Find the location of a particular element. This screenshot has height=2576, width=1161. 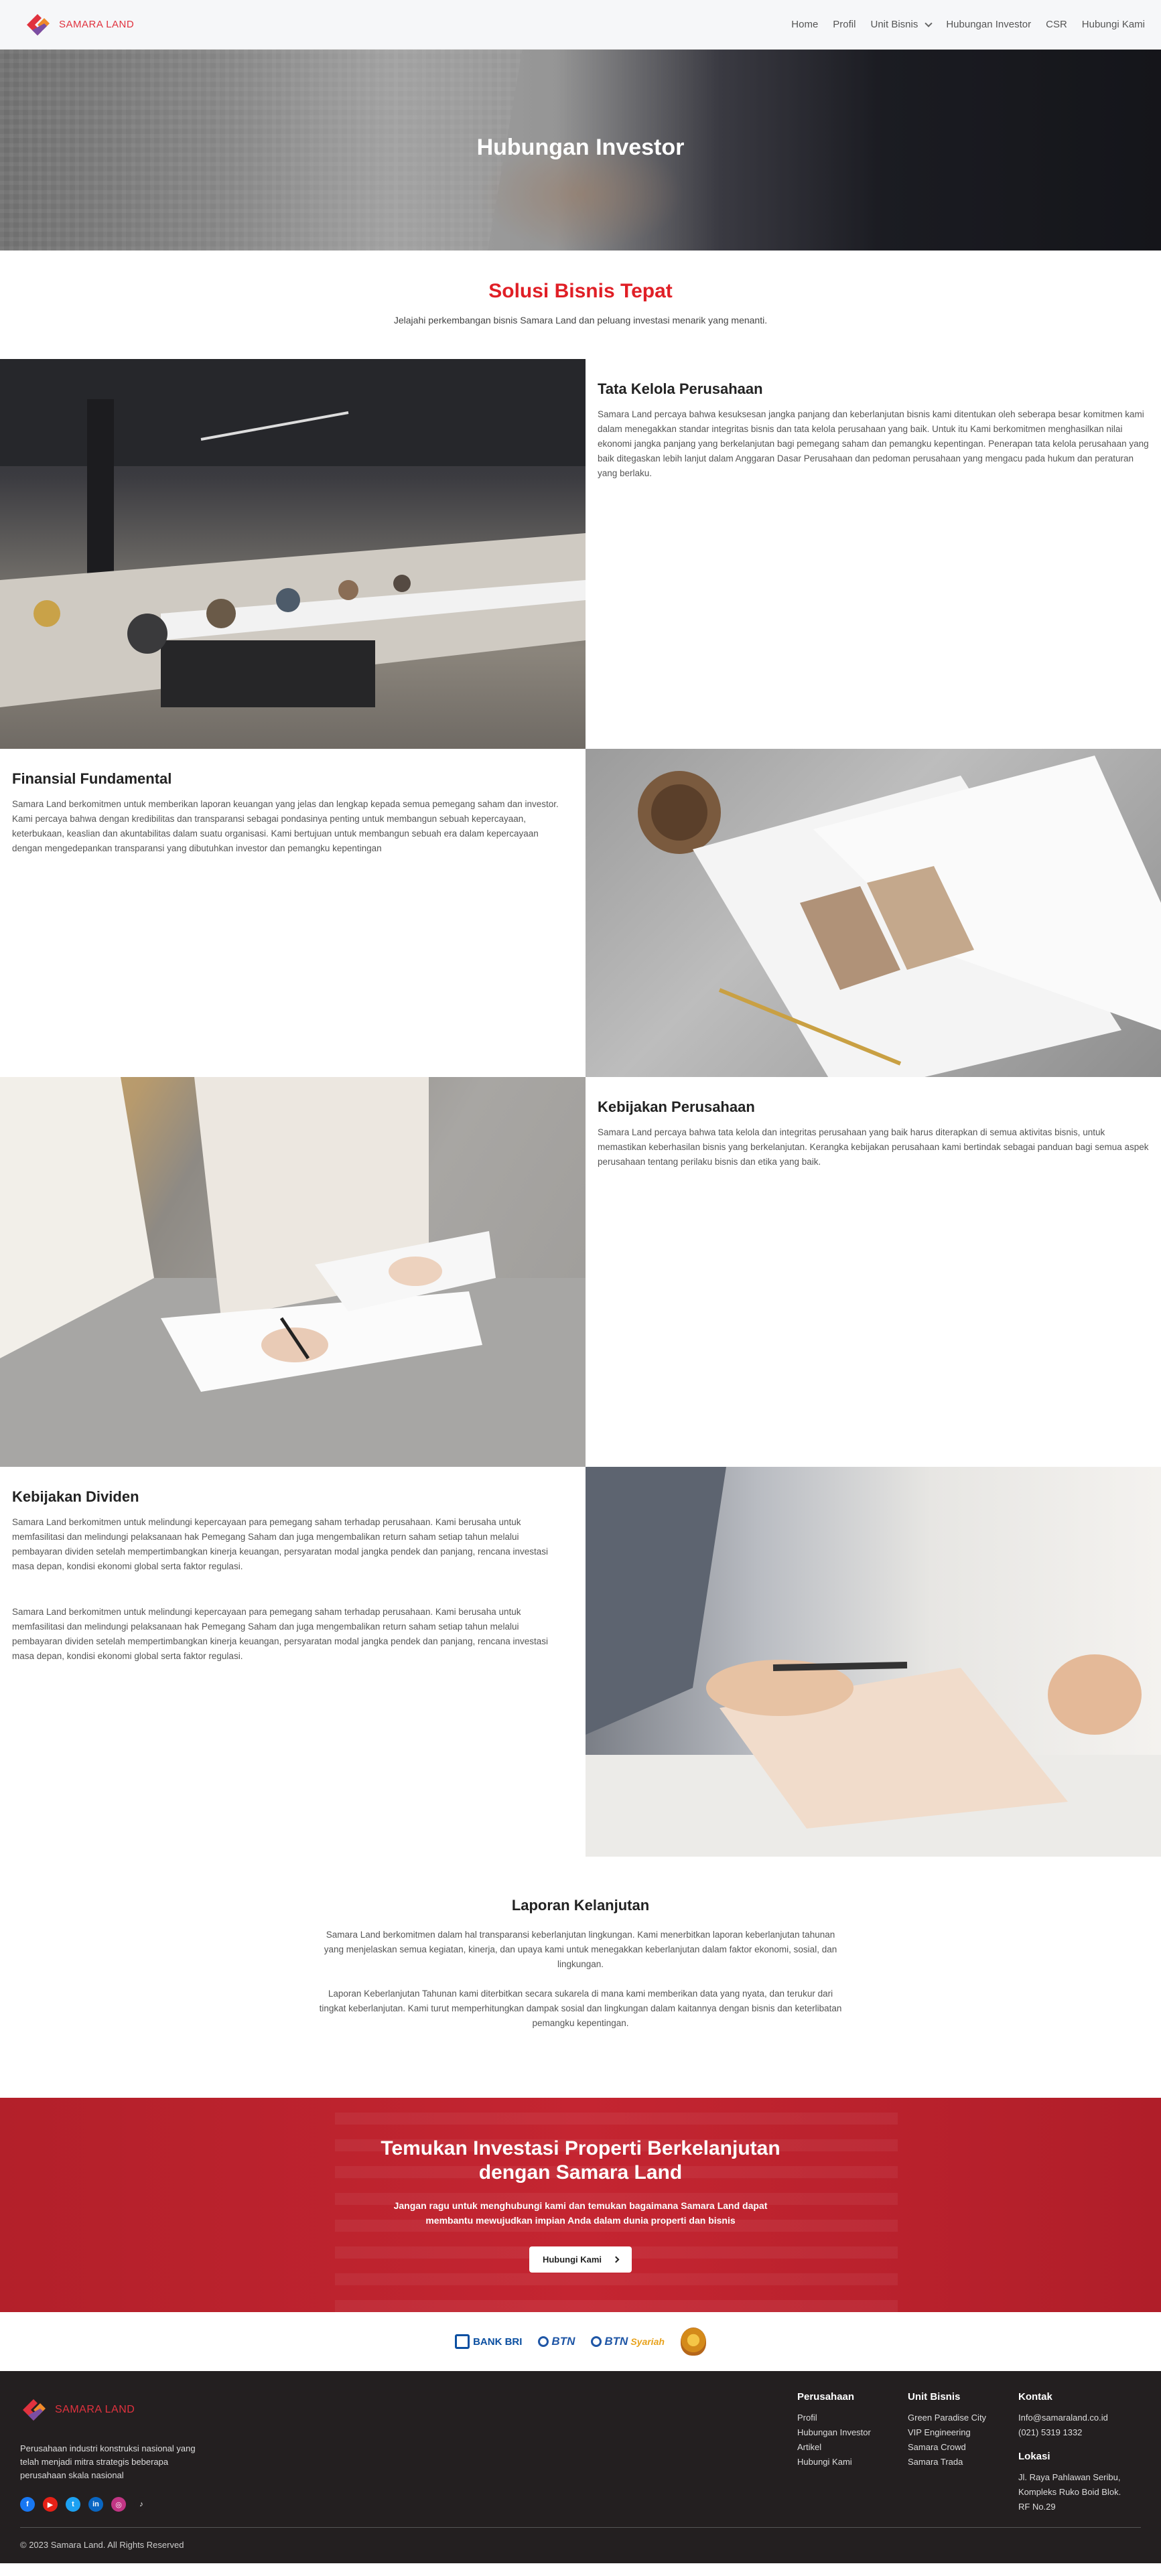

btn-label: BTN is located at coordinates (563, 2341).